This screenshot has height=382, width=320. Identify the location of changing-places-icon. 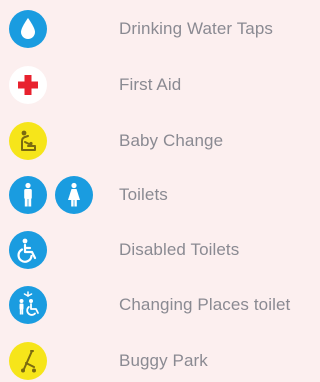
(28, 305).